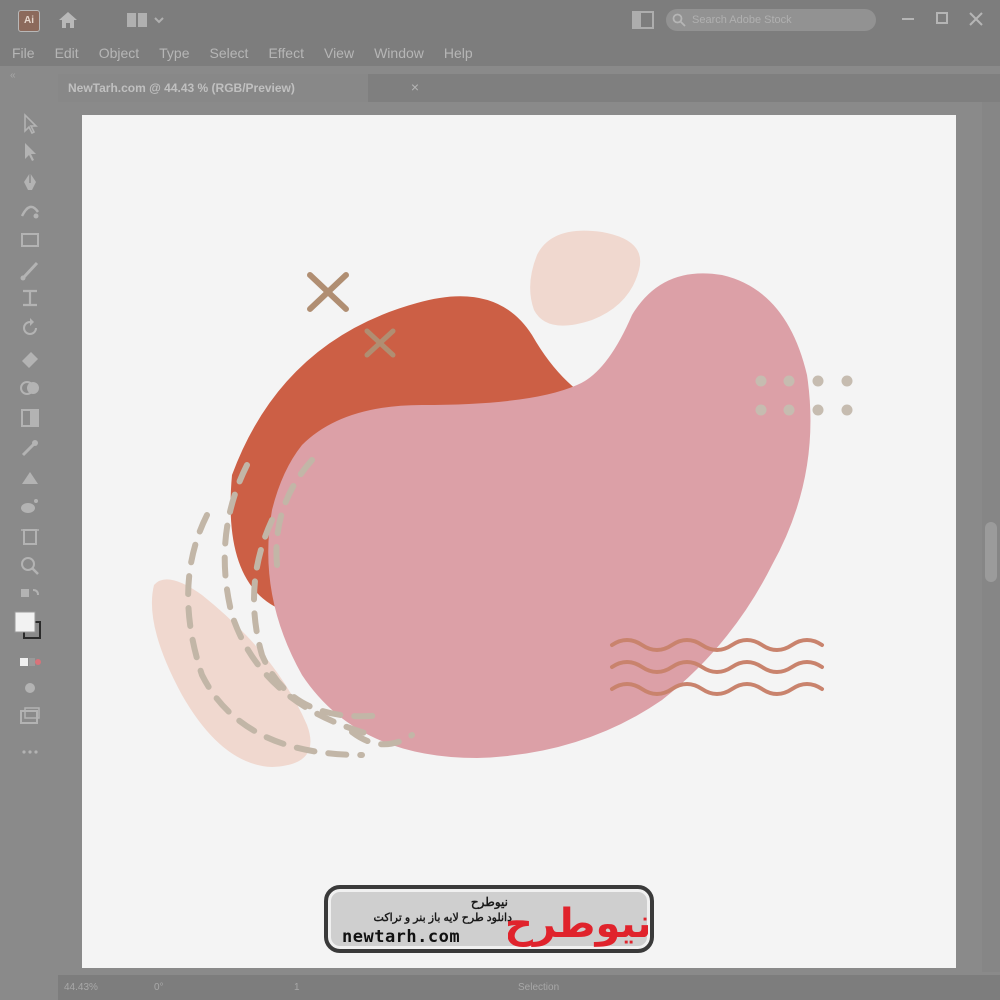 This screenshot has height=1000, width=1000. I want to click on watermark-brand: نیوطرح, so click(489, 902).